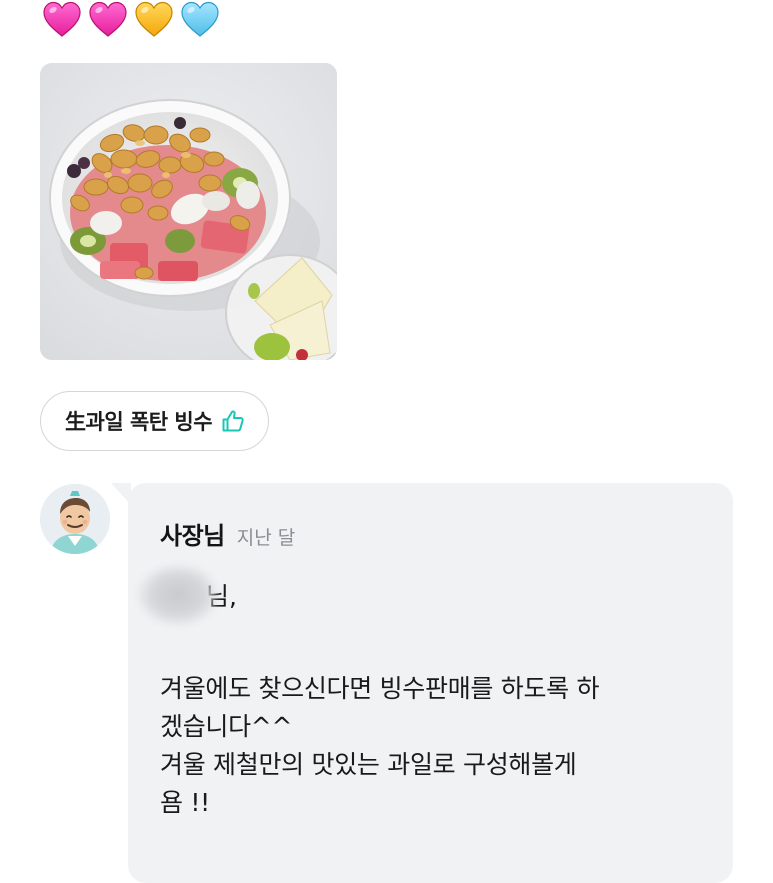  I want to click on reply-greeting: 님,, so click(186, 595).